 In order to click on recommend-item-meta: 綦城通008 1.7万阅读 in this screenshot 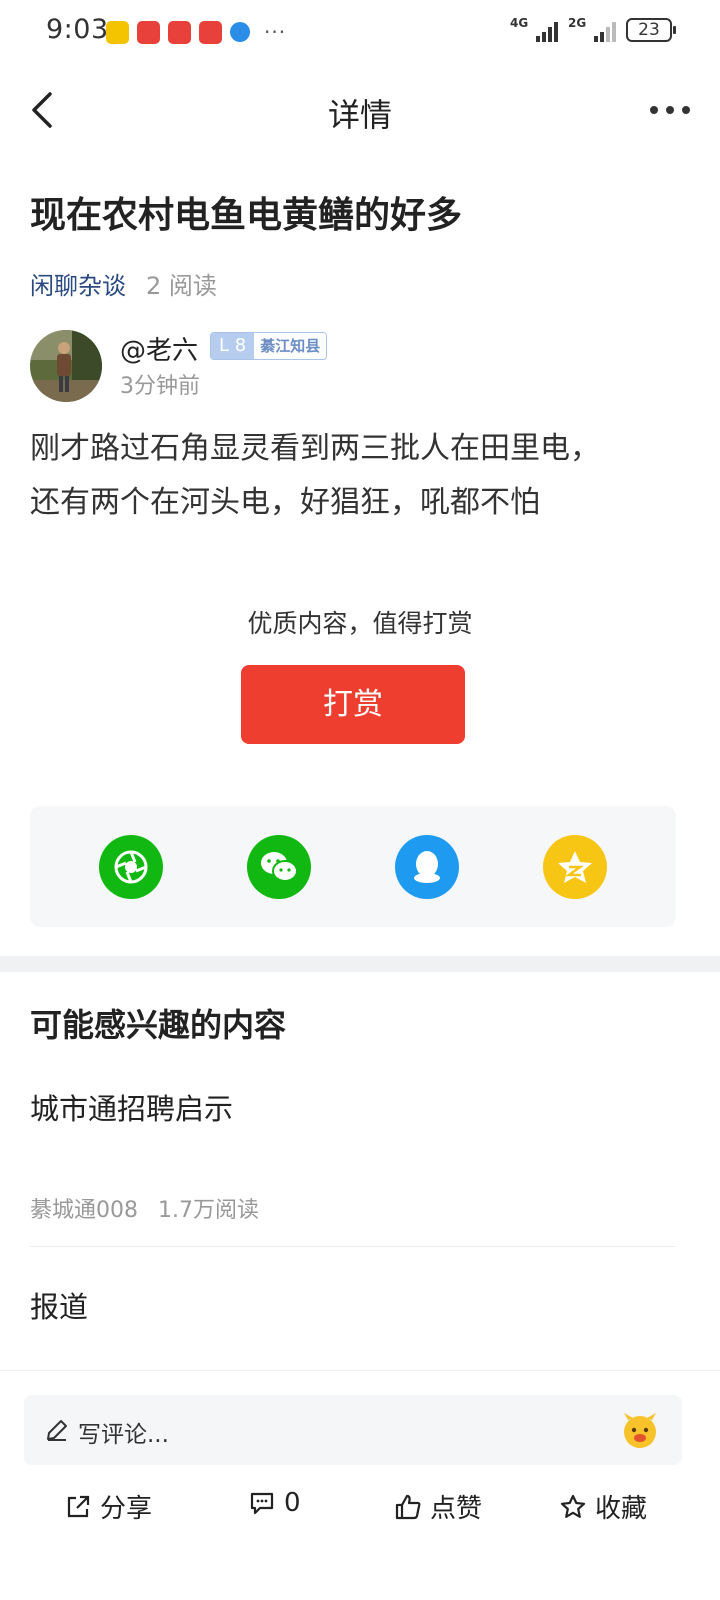, I will do `click(144, 1208)`.